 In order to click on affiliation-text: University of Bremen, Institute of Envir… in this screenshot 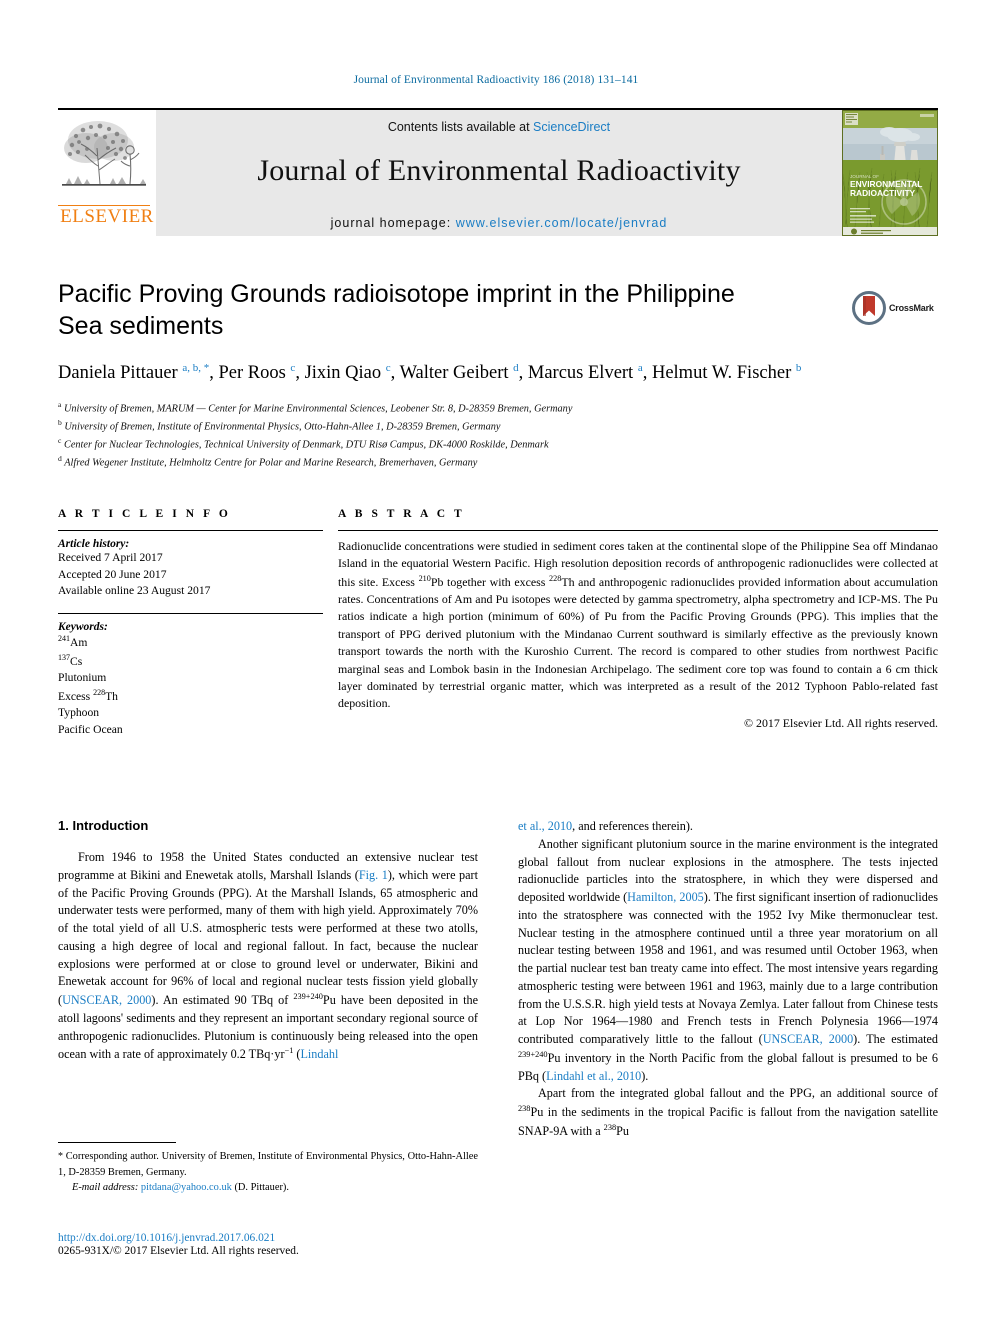, I will do `click(282, 427)`.